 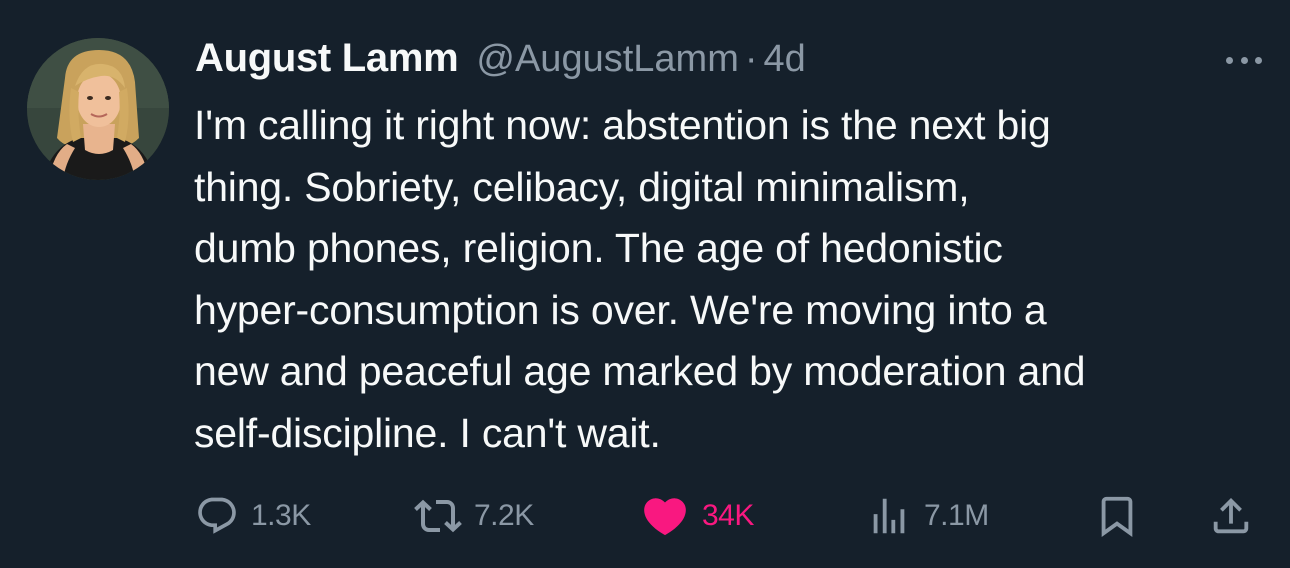 I want to click on reply-button: 1.3K, so click(x=253, y=516).